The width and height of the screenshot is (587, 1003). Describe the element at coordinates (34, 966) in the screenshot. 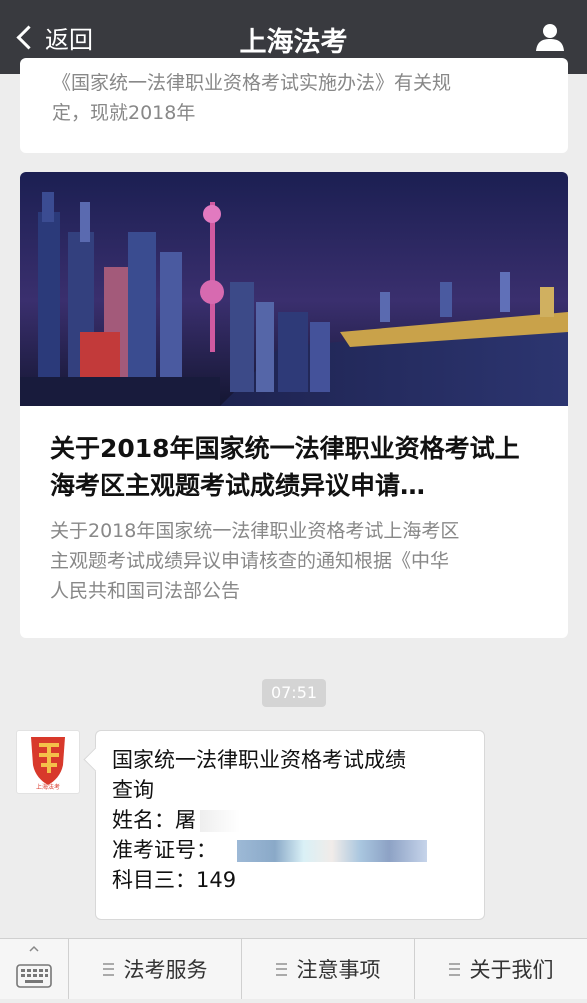

I see `keyboard-icon` at that location.